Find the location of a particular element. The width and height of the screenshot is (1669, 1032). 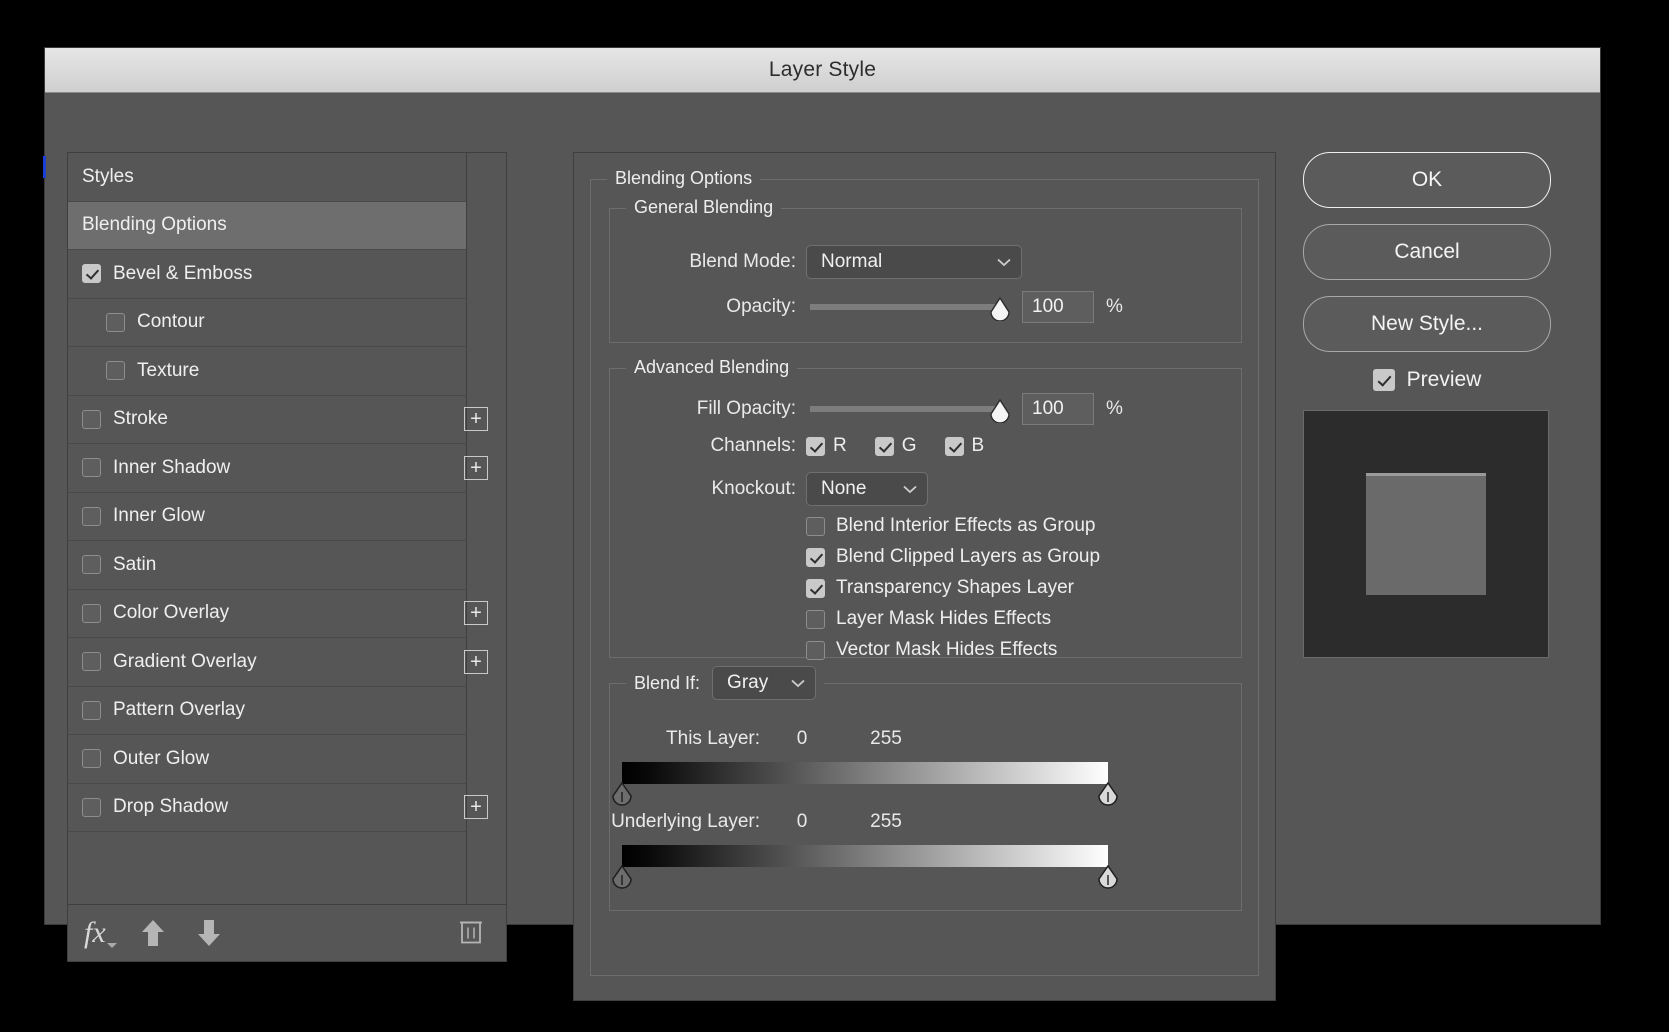

underlying-layer-gradient-bar is located at coordinates (865, 856).